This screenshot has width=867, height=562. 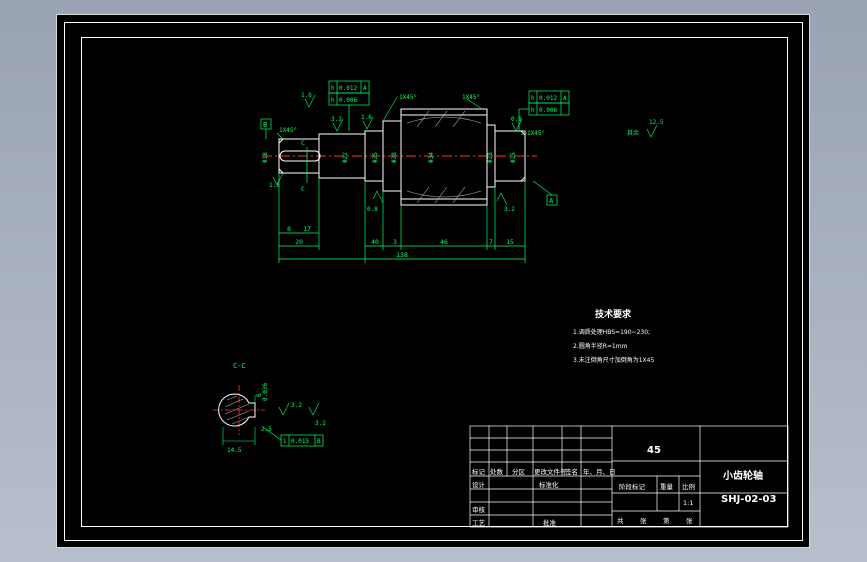 What do you see at coordinates (749, 499) in the screenshot?
I see `drawing-number: SHJ-02-03` at bounding box center [749, 499].